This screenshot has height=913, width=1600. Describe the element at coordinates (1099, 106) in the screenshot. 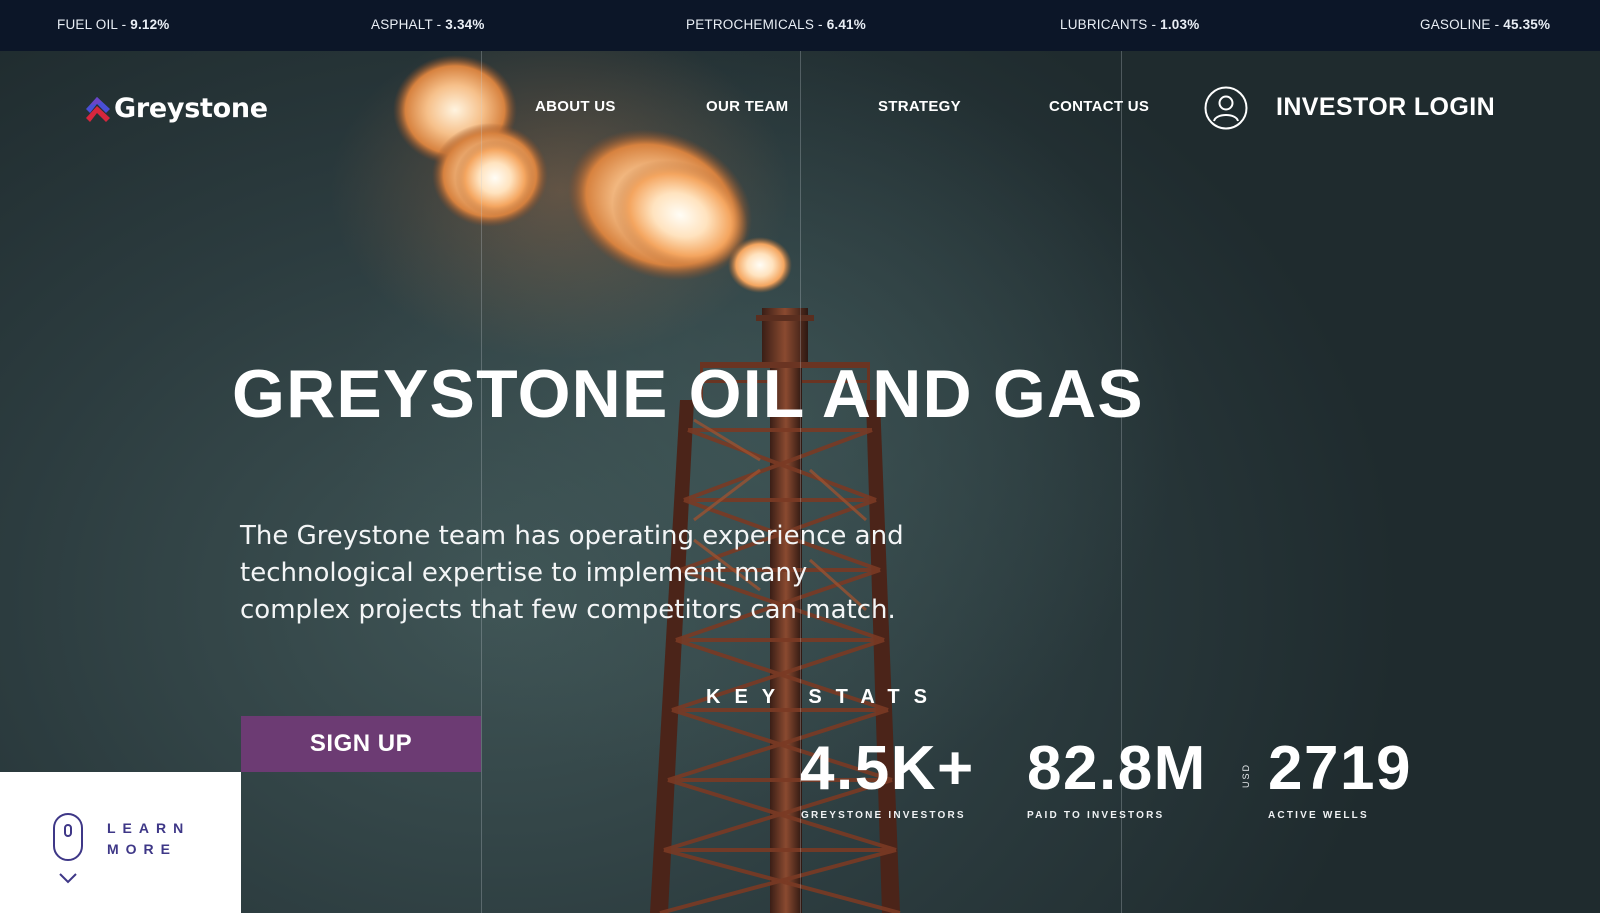

I see `nav-contact-us: CONTACT US` at that location.